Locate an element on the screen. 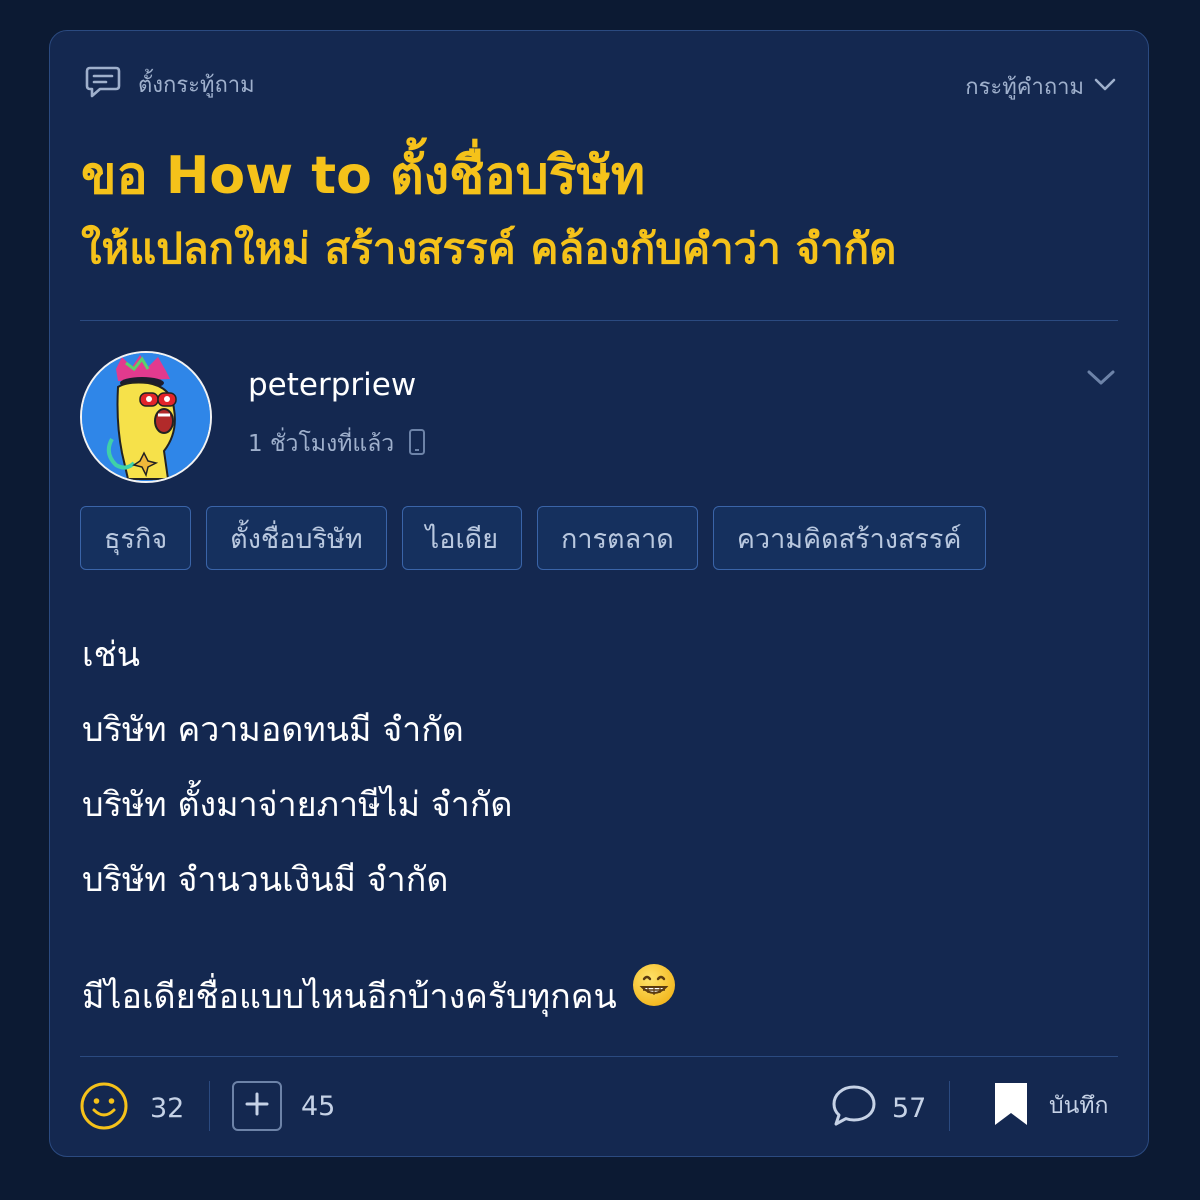  author-name: peterpriew is located at coordinates (332, 385).